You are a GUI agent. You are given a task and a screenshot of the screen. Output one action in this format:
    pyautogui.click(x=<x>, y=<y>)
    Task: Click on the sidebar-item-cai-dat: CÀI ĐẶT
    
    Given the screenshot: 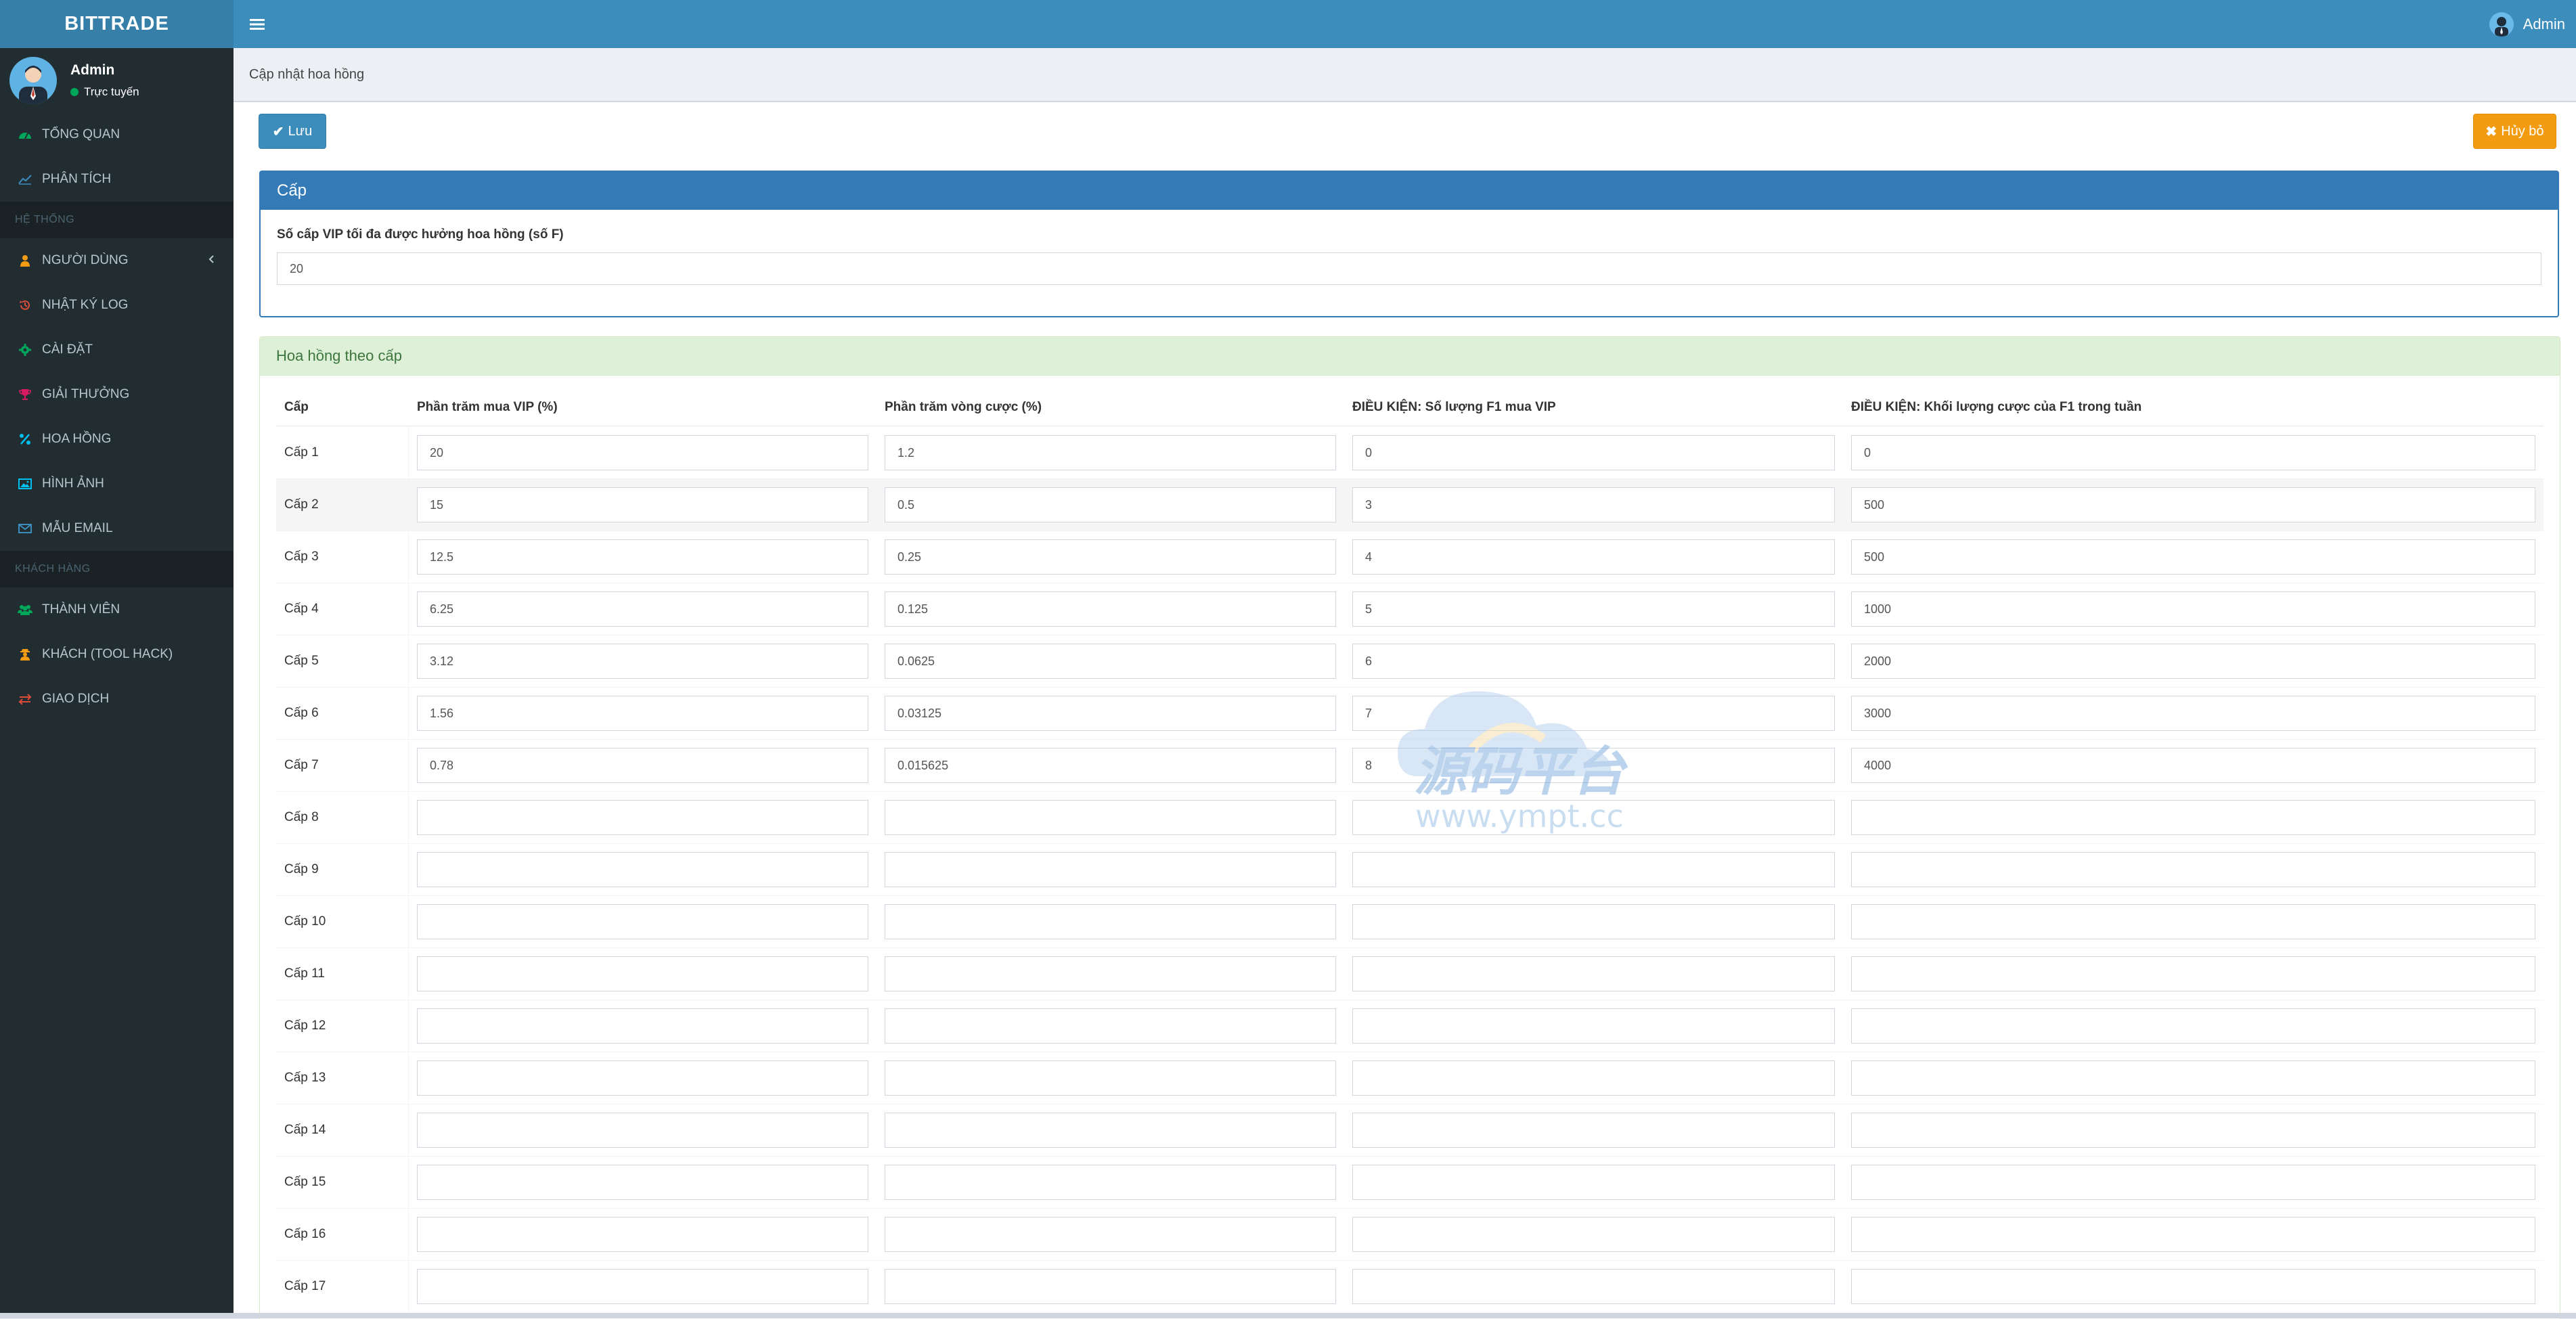 What is the action you would take?
    pyautogui.click(x=117, y=350)
    